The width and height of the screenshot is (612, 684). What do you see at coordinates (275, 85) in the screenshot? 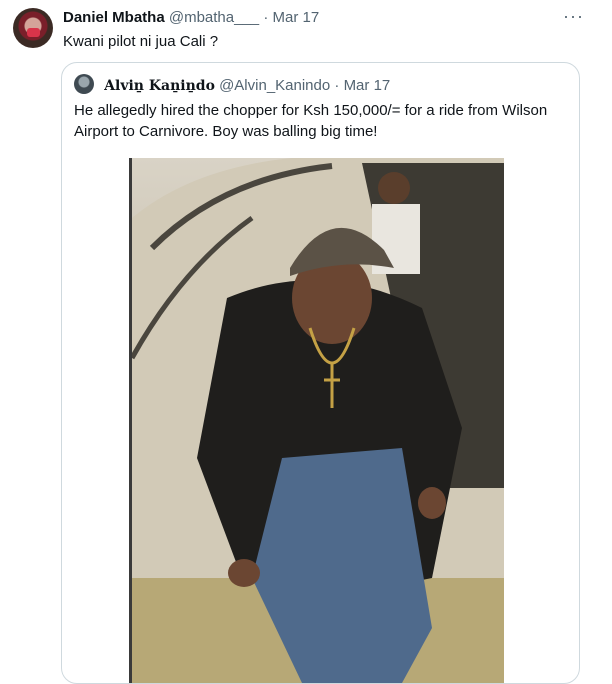
I see `quoted-author-handle: @Alvin_Kanindo` at bounding box center [275, 85].